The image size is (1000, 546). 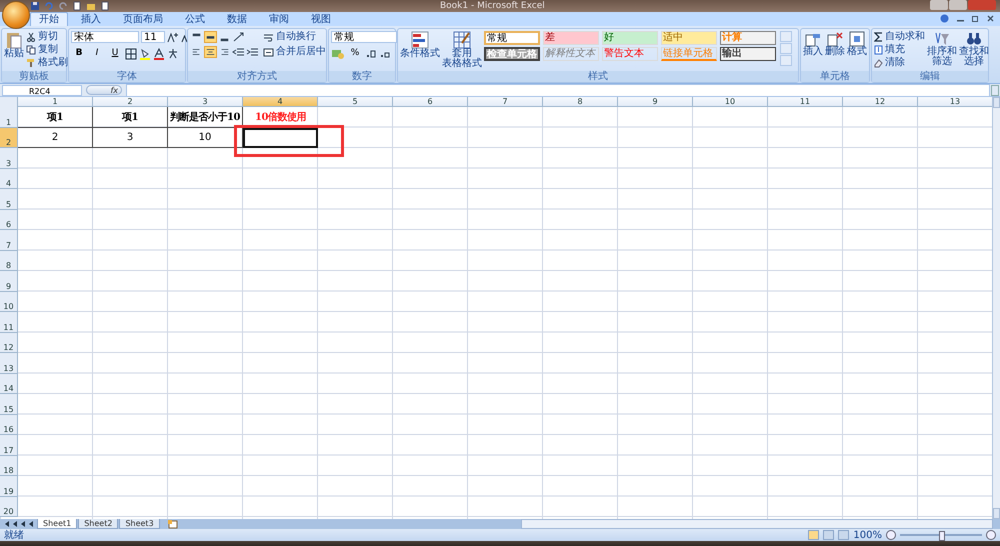 What do you see at coordinates (974, 39) in the screenshot?
I see `binoculars-icon` at bounding box center [974, 39].